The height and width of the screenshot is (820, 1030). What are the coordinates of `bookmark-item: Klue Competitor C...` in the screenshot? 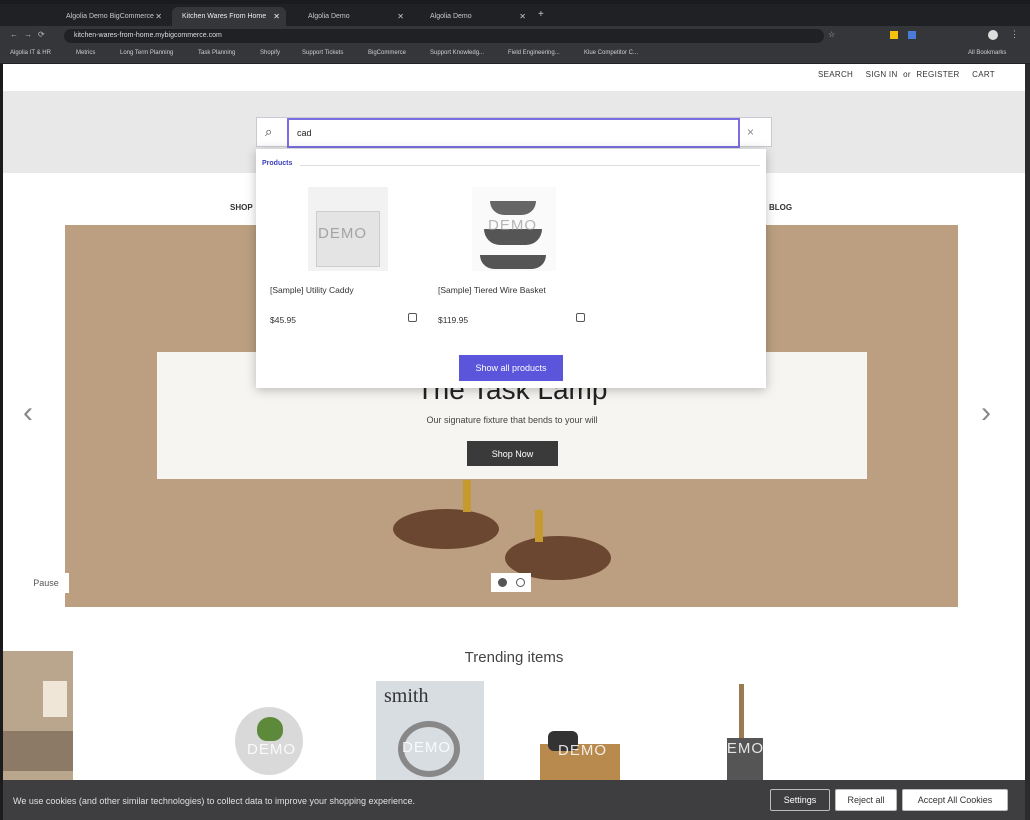 It's located at (611, 53).